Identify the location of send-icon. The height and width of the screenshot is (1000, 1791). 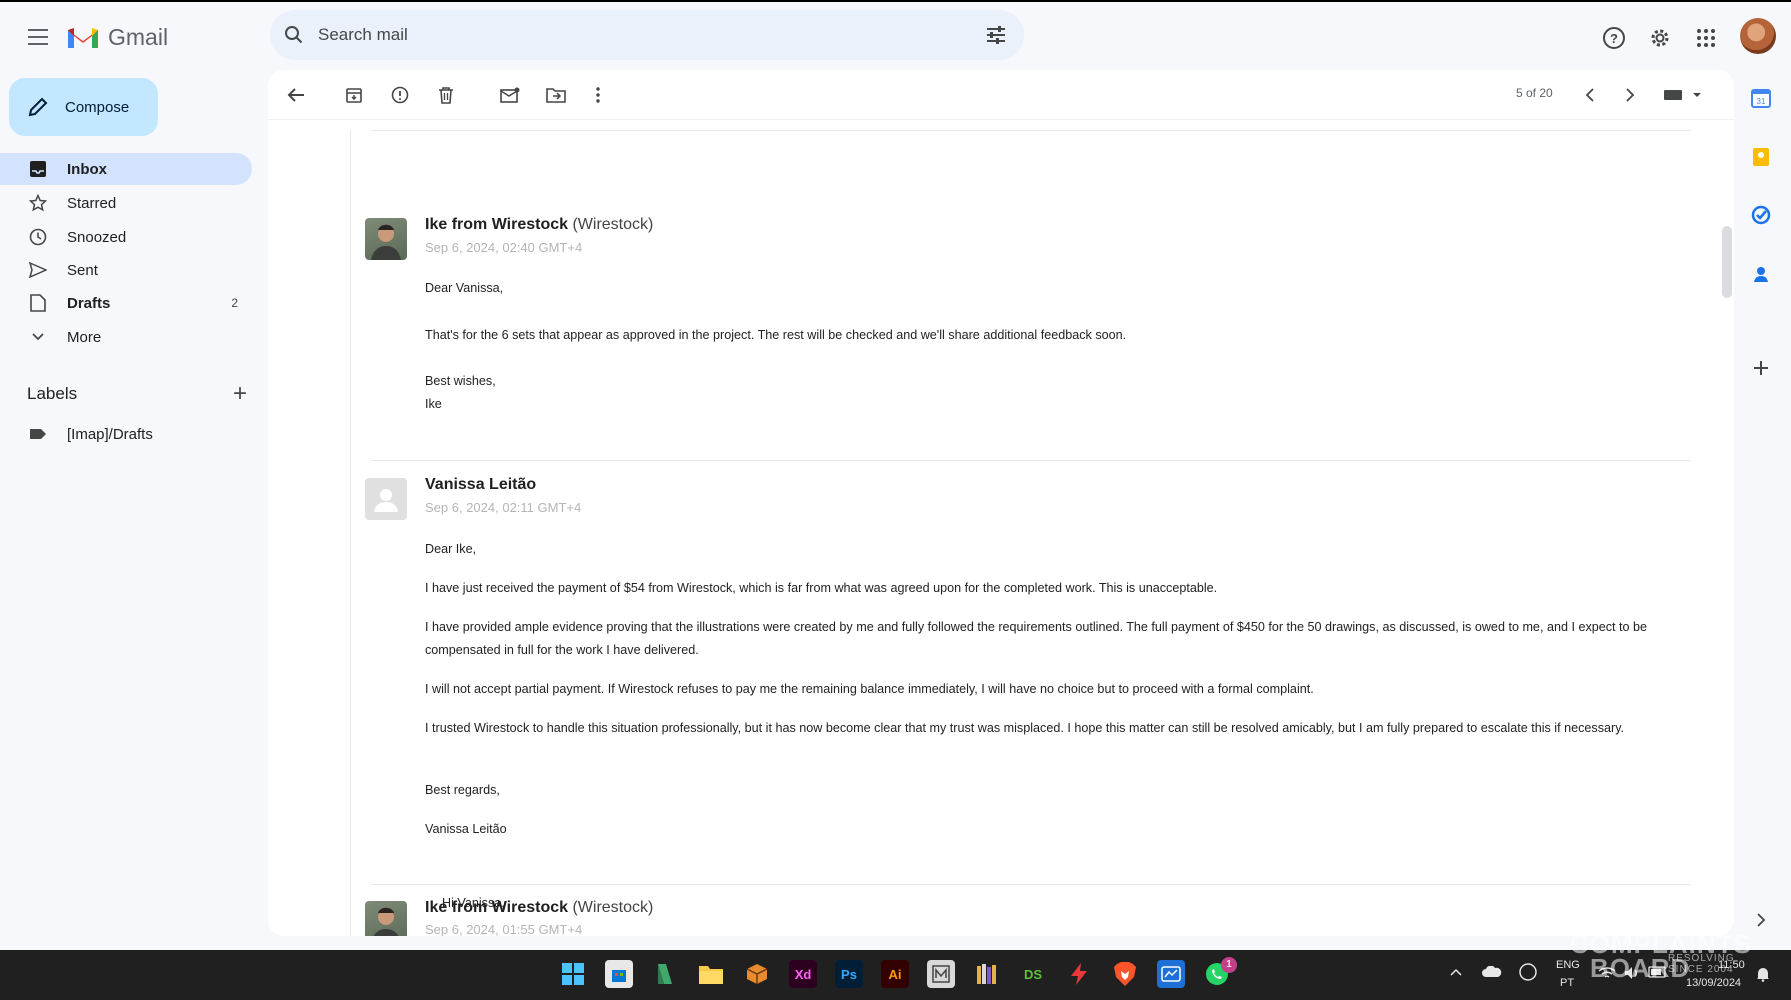
(38, 270).